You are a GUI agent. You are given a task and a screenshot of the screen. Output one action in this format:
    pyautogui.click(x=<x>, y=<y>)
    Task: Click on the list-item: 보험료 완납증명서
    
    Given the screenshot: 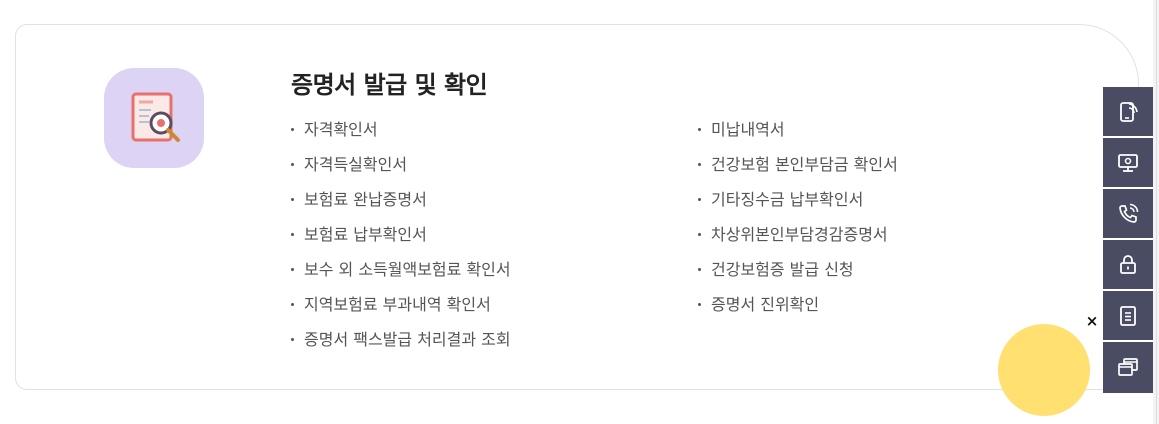 What is the action you would take?
    pyautogui.click(x=479, y=205)
    